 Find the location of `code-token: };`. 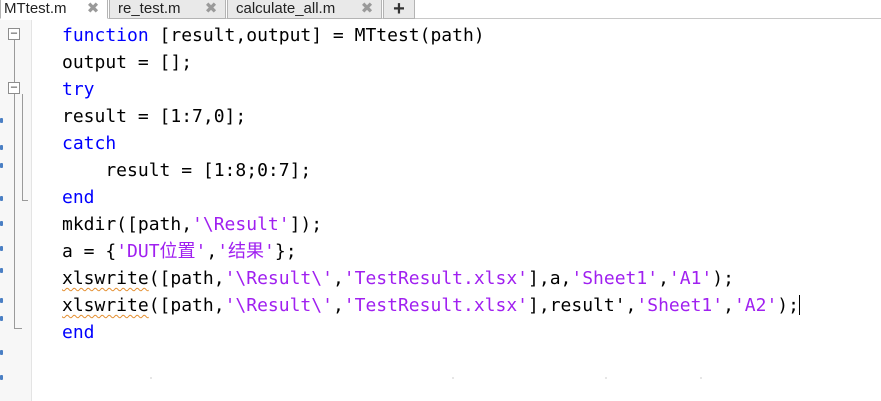

code-token: }; is located at coordinates (285, 251).